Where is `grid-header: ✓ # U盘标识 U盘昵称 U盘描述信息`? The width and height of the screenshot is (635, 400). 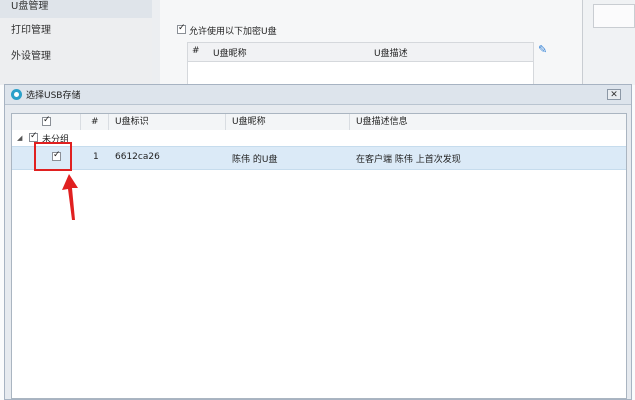
grid-header: ✓ # U盘标识 U盘昵称 U盘描述信息 is located at coordinates (319, 122).